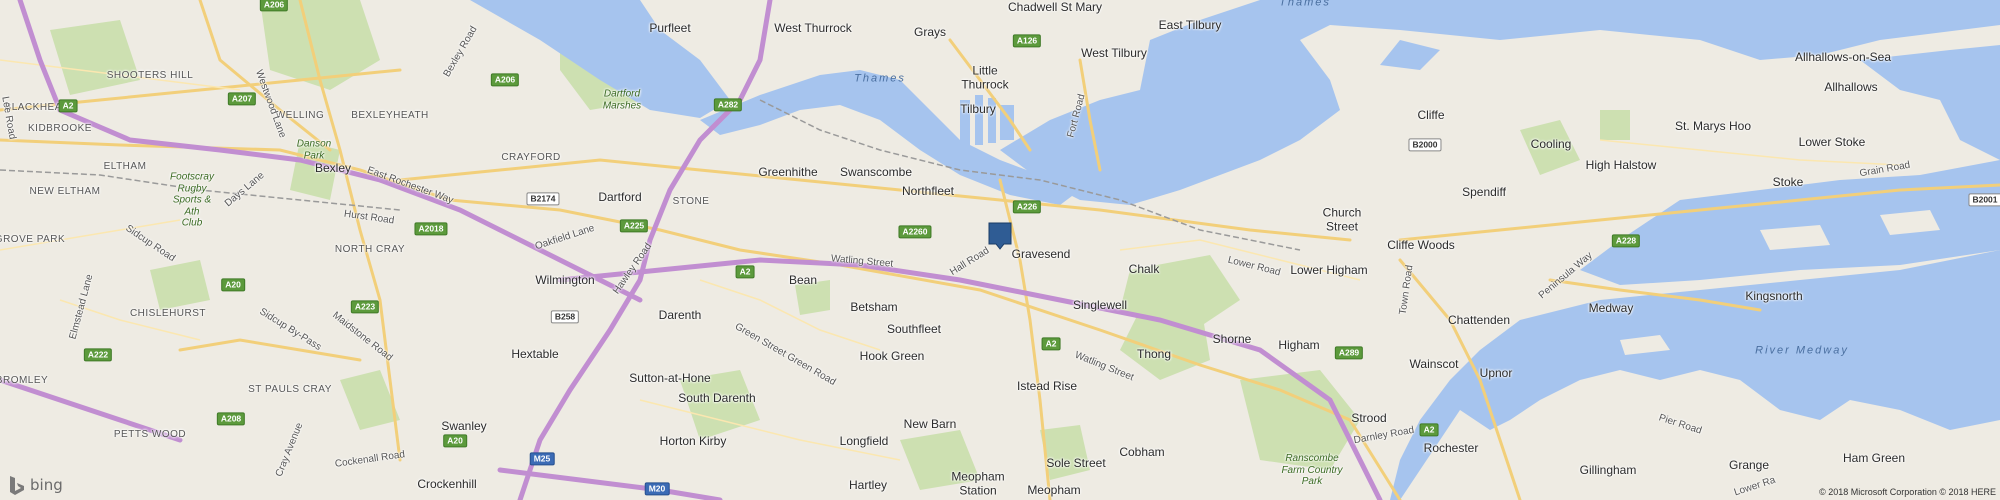 The width and height of the screenshot is (2000, 500). What do you see at coordinates (930, 424) in the screenshot?
I see `place-label: New Barn` at bounding box center [930, 424].